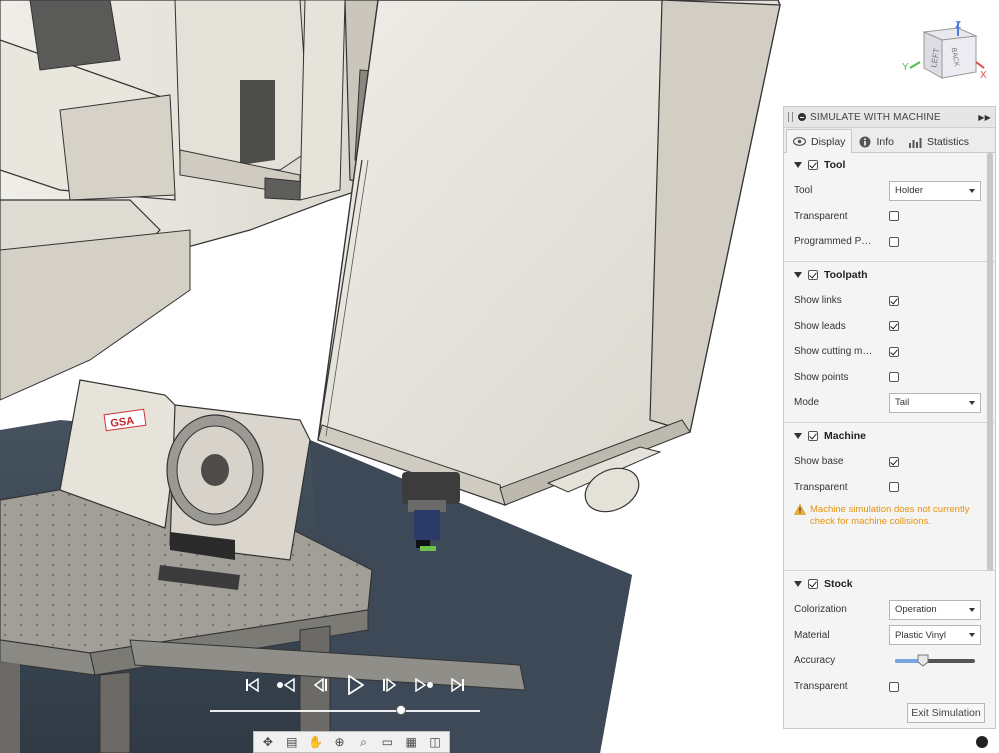 This screenshot has height=753, width=999. I want to click on zoom-icon: ⊕, so click(340, 742).